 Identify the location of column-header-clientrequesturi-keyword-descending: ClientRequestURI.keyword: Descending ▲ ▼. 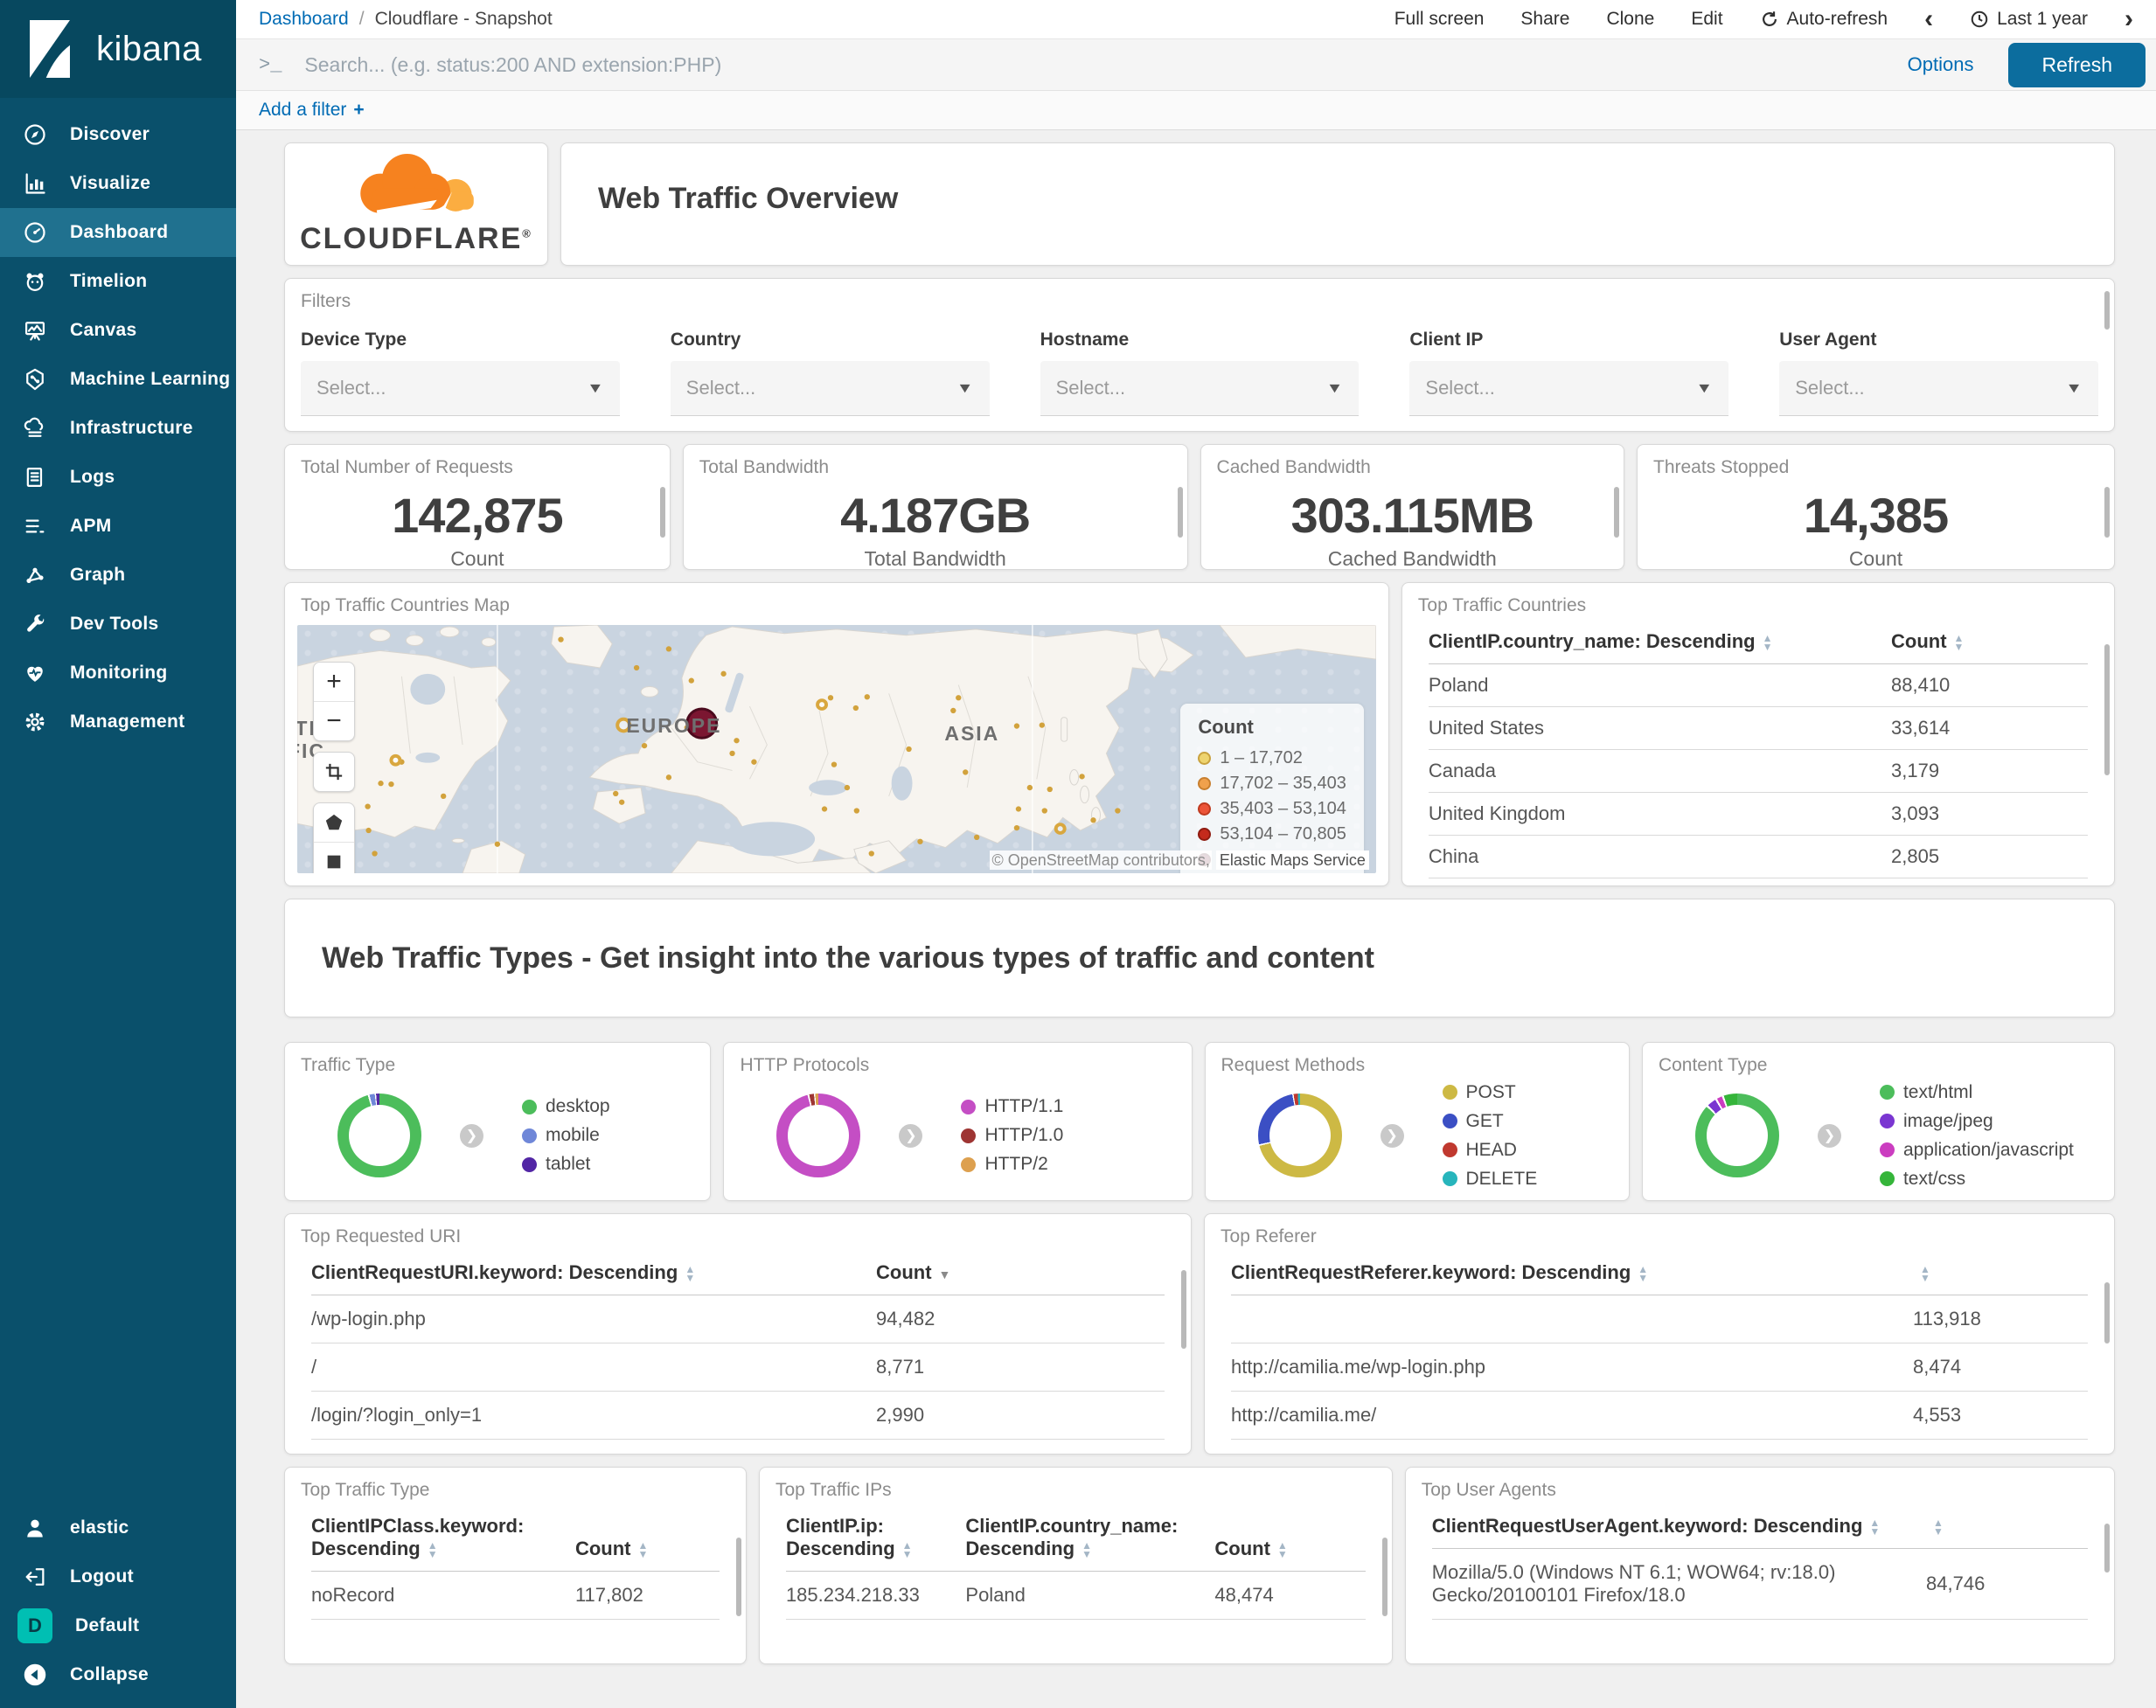
(594, 1273).